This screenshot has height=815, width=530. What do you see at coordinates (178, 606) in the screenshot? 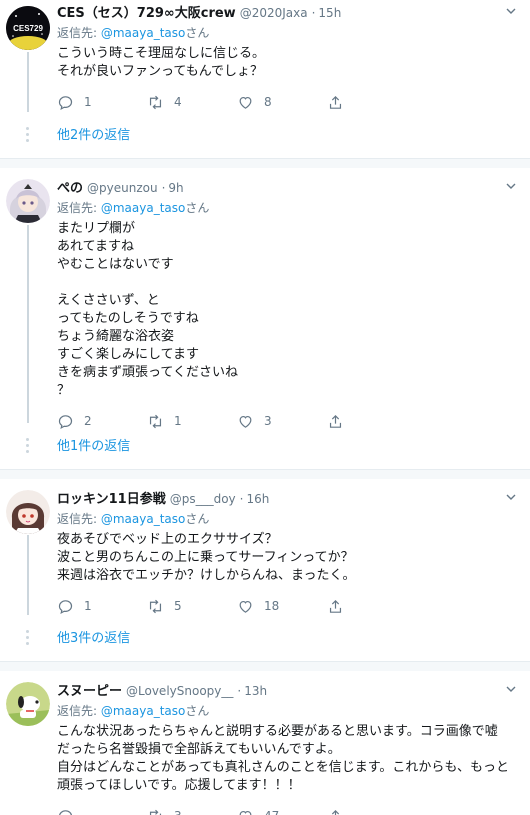
I see `retweet-count: 5` at bounding box center [178, 606].